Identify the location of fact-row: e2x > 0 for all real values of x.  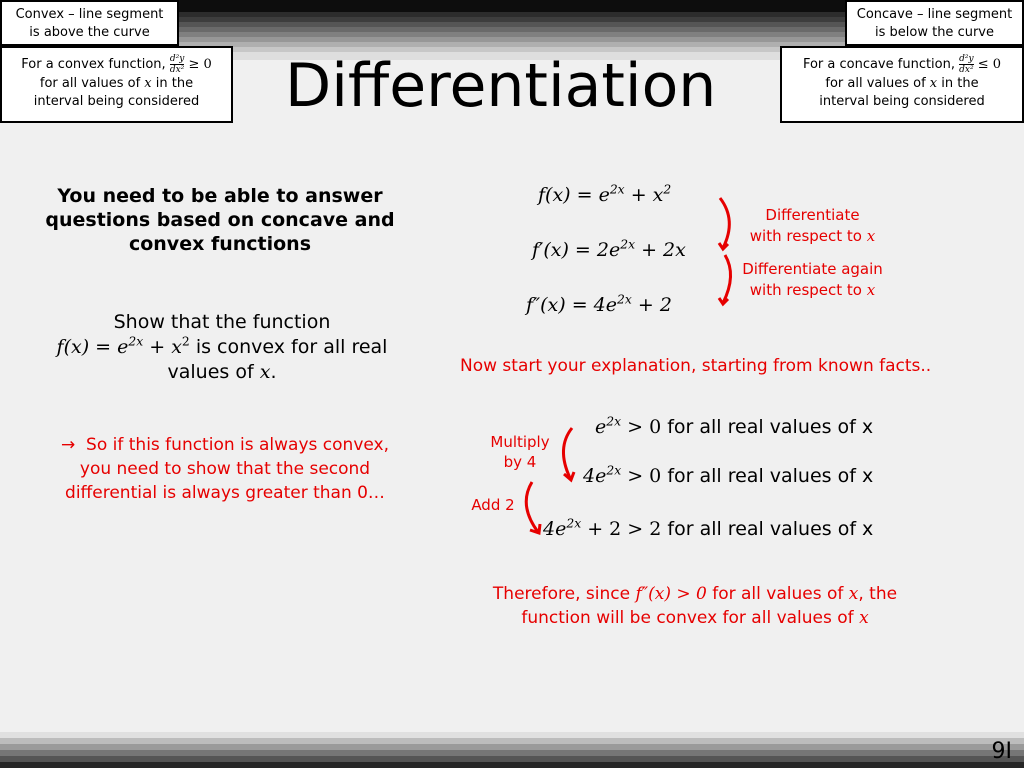
(734, 426).